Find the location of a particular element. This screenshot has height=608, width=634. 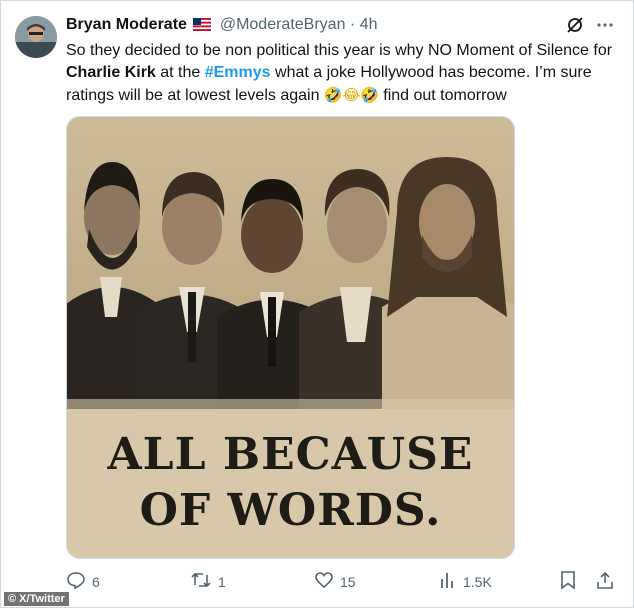

reply-button: 6 is located at coordinates (83, 581).